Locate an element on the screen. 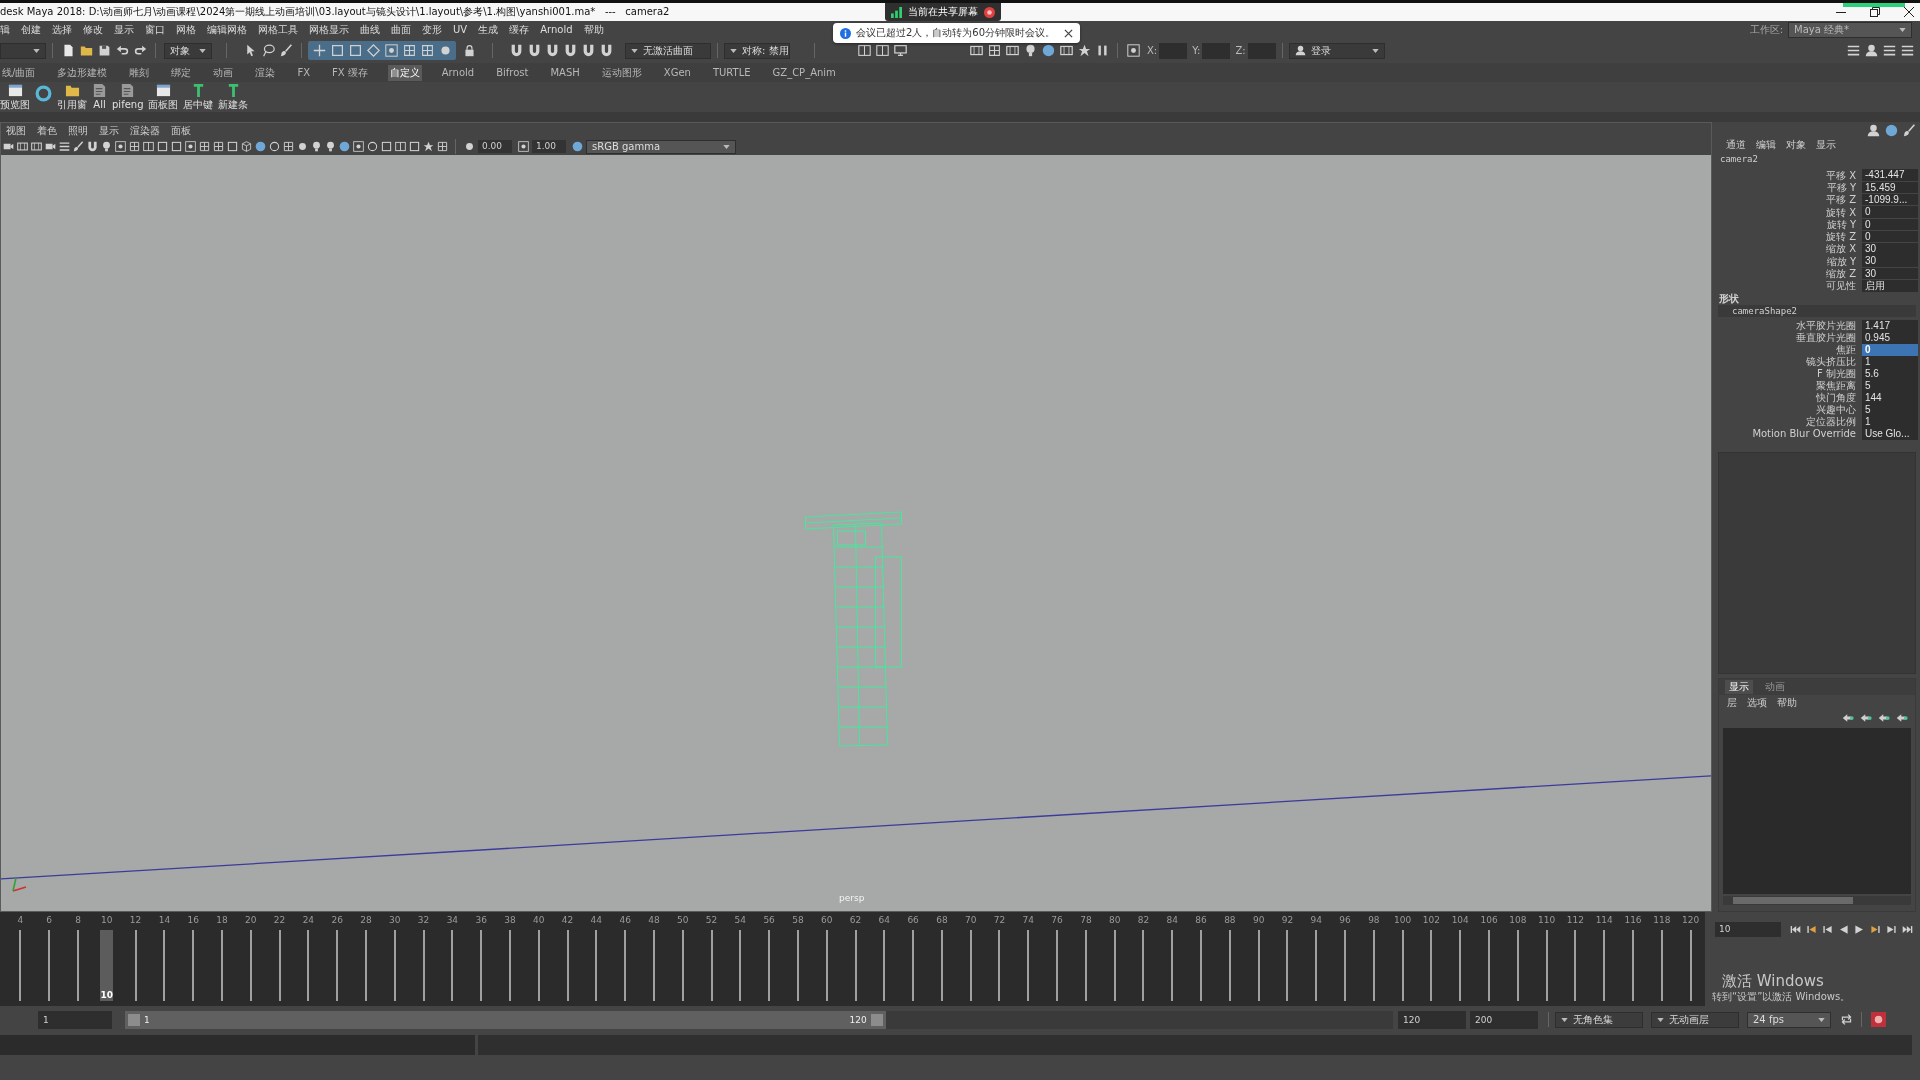  key-record-icon is located at coordinates (1878, 1019).